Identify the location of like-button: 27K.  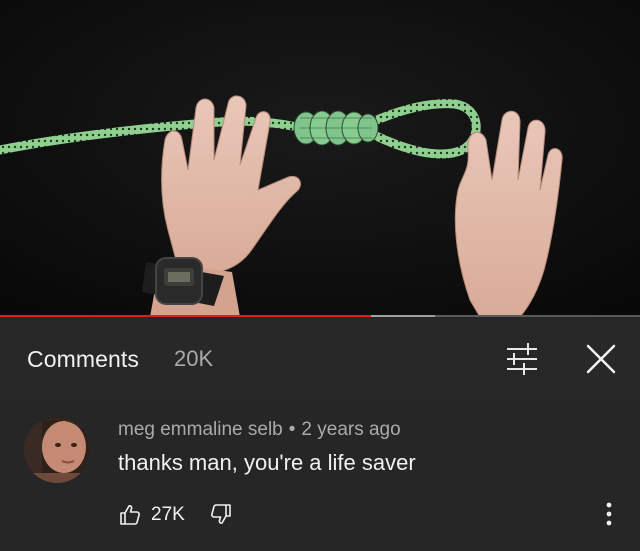
(151, 515).